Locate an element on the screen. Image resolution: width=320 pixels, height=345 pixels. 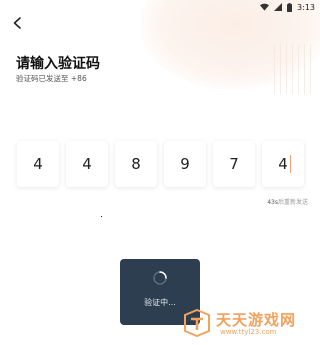
chevron-left-icon is located at coordinates (17, 23).